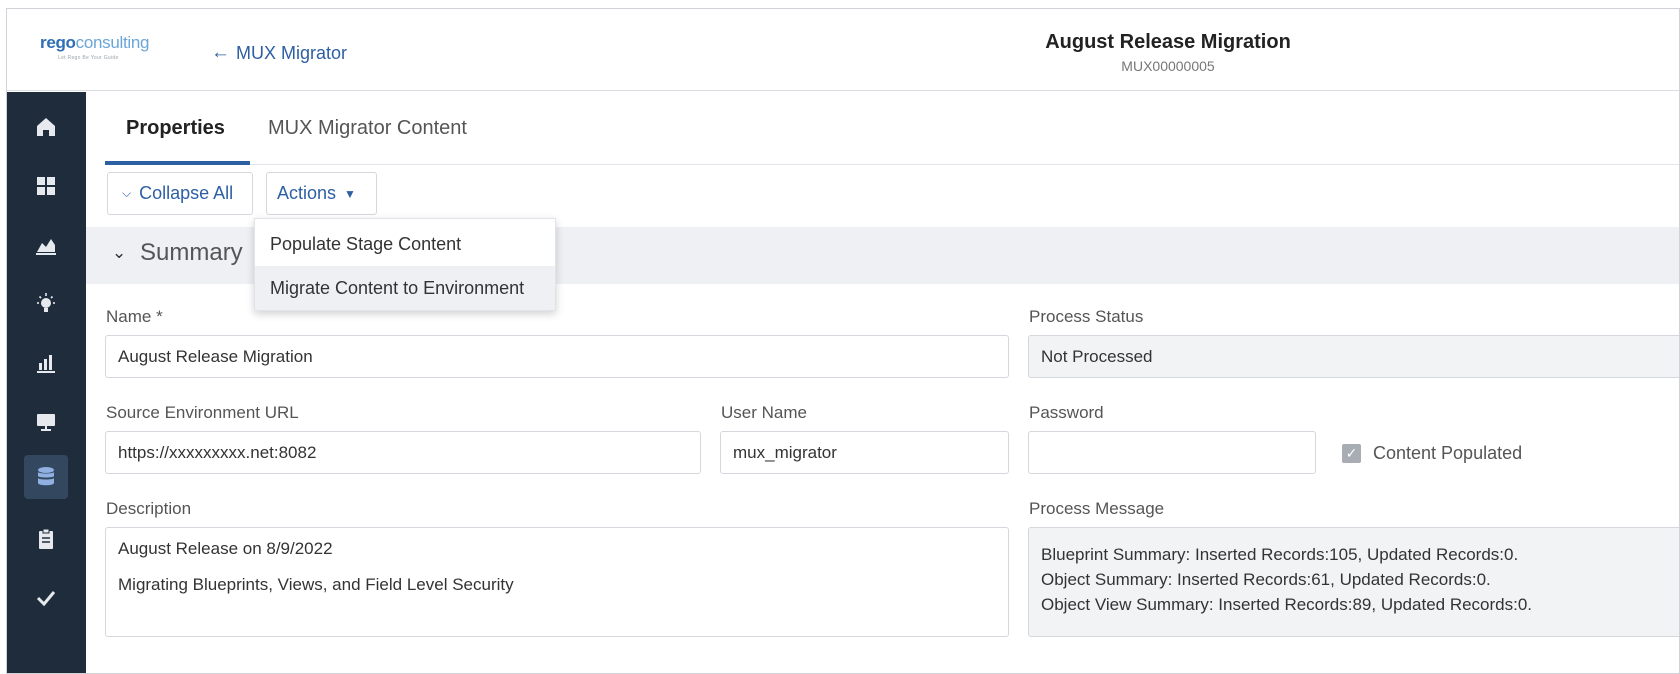 This screenshot has width=1680, height=674. I want to click on source-environment-url-label: Source Environment URL, so click(202, 412).